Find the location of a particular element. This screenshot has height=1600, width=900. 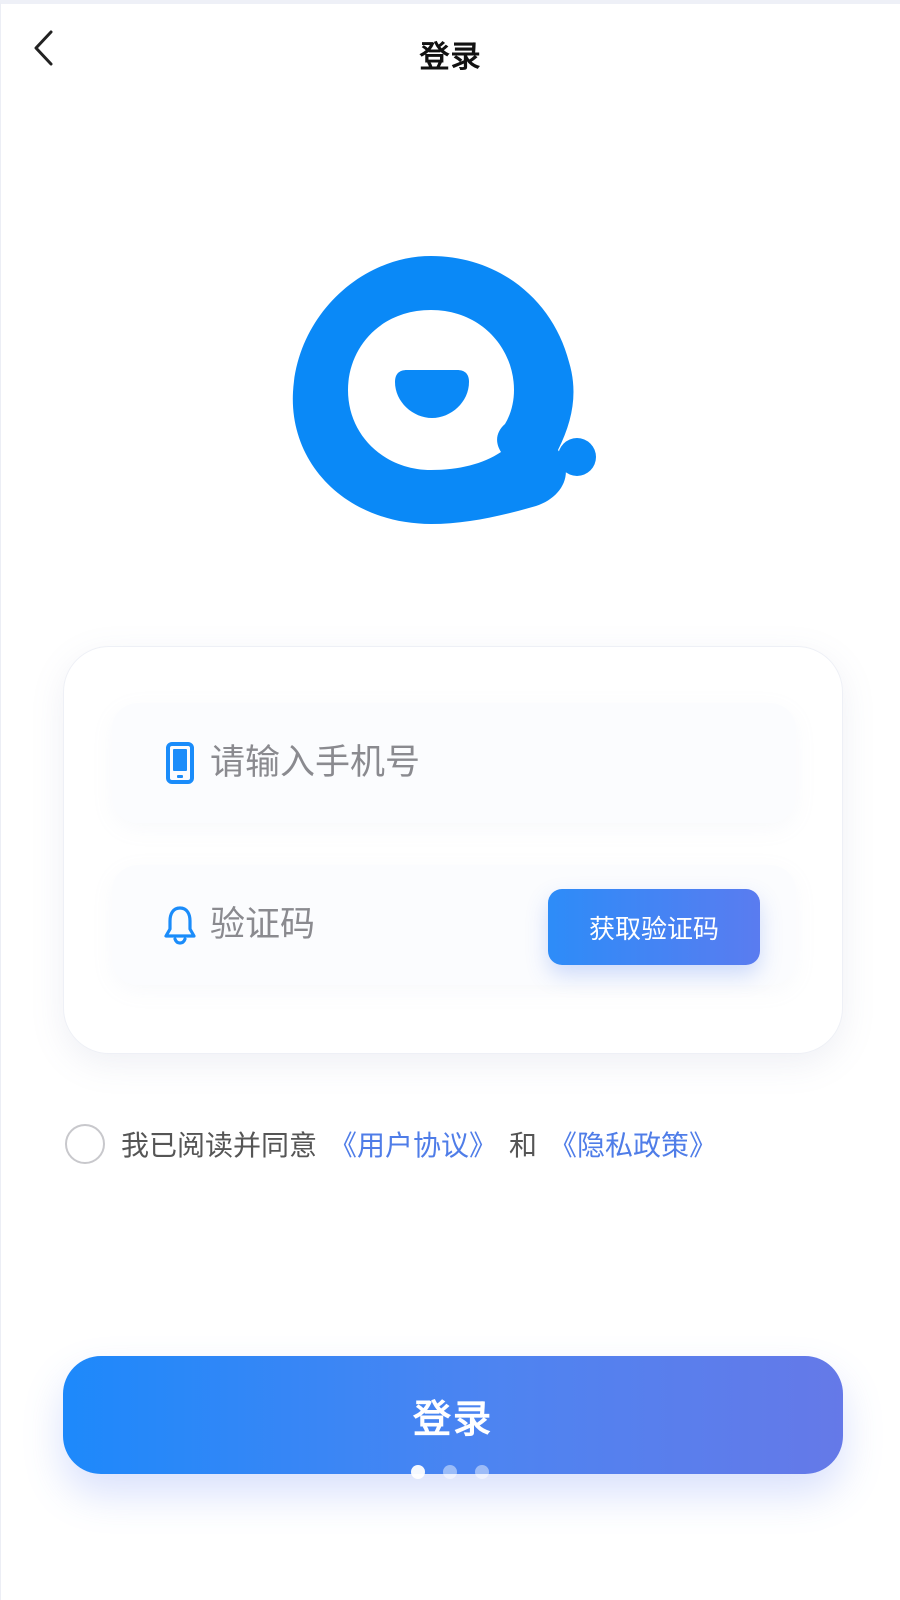

agreement-row: 我已阅读并同意 《用户协议》 和 《隐私政策》 is located at coordinates (391, 1144).